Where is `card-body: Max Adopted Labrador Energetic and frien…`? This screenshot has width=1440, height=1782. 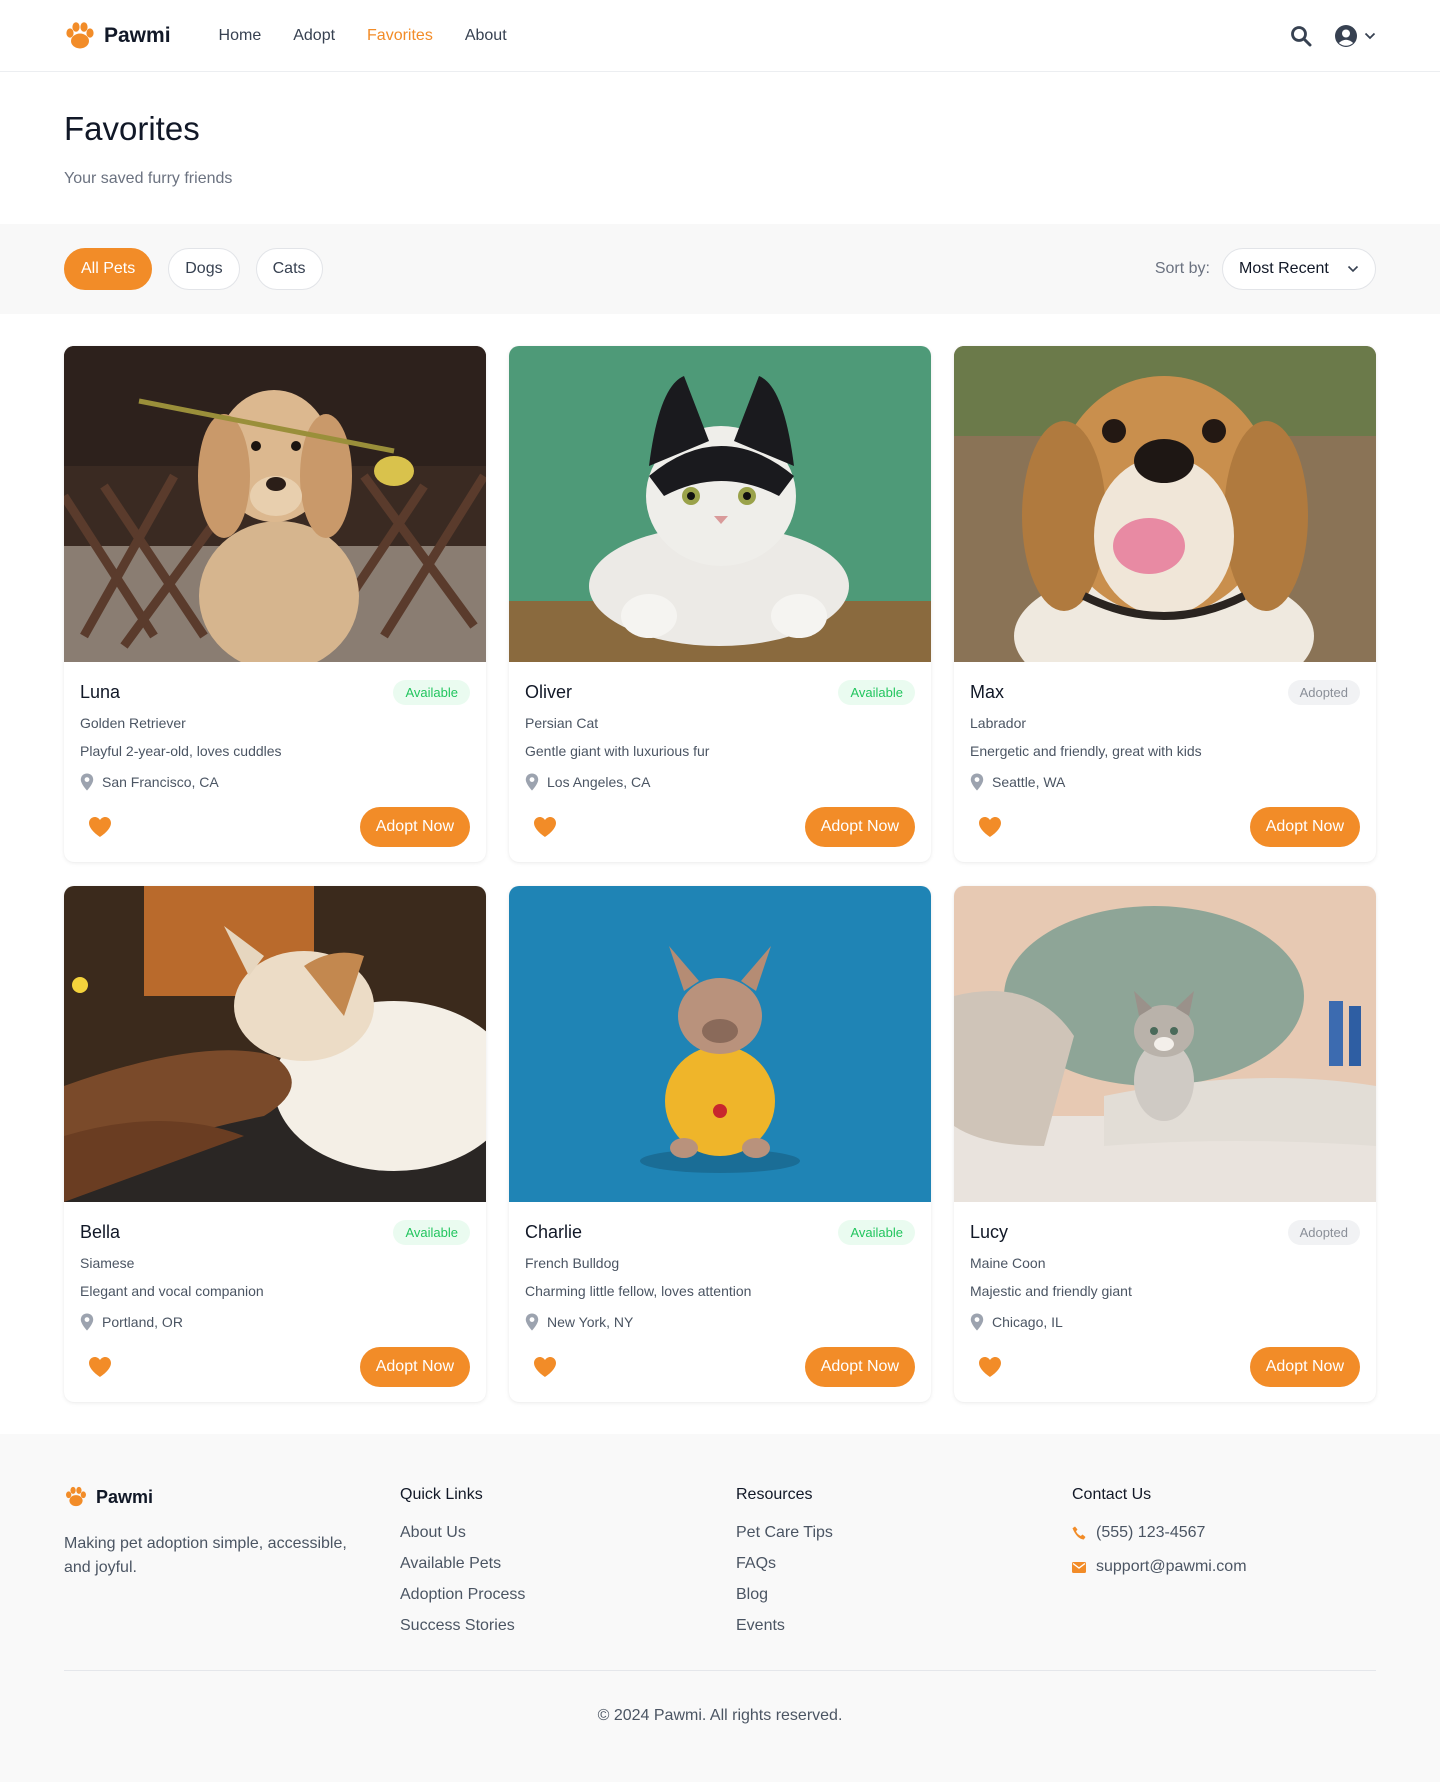 card-body: Max Adopted Labrador Energetic and frien… is located at coordinates (1165, 762).